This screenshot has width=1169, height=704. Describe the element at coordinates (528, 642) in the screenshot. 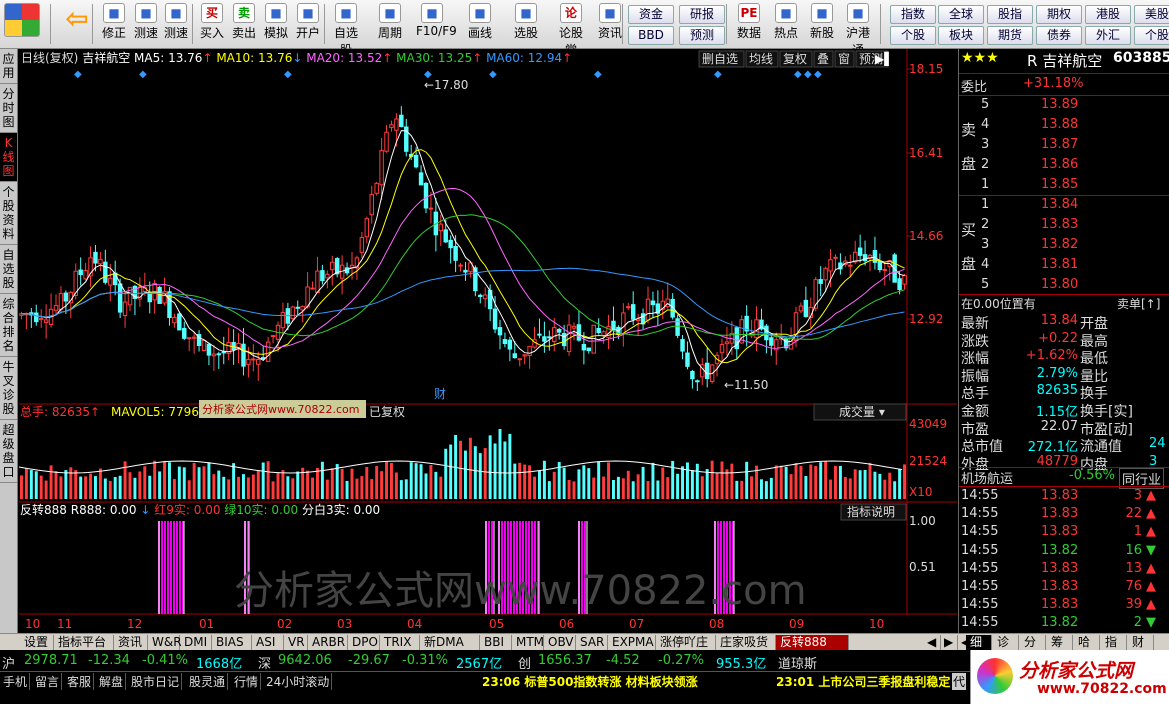

I see `indicator-tab-13: MTM` at that location.